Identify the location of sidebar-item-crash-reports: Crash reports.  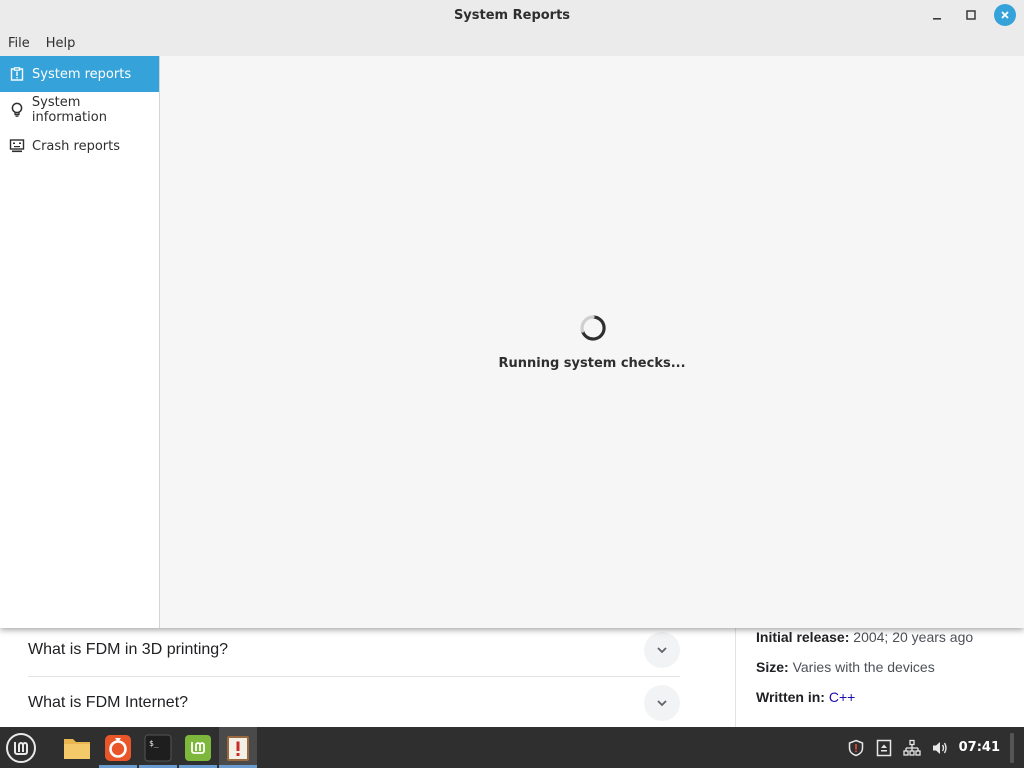
(79, 146).